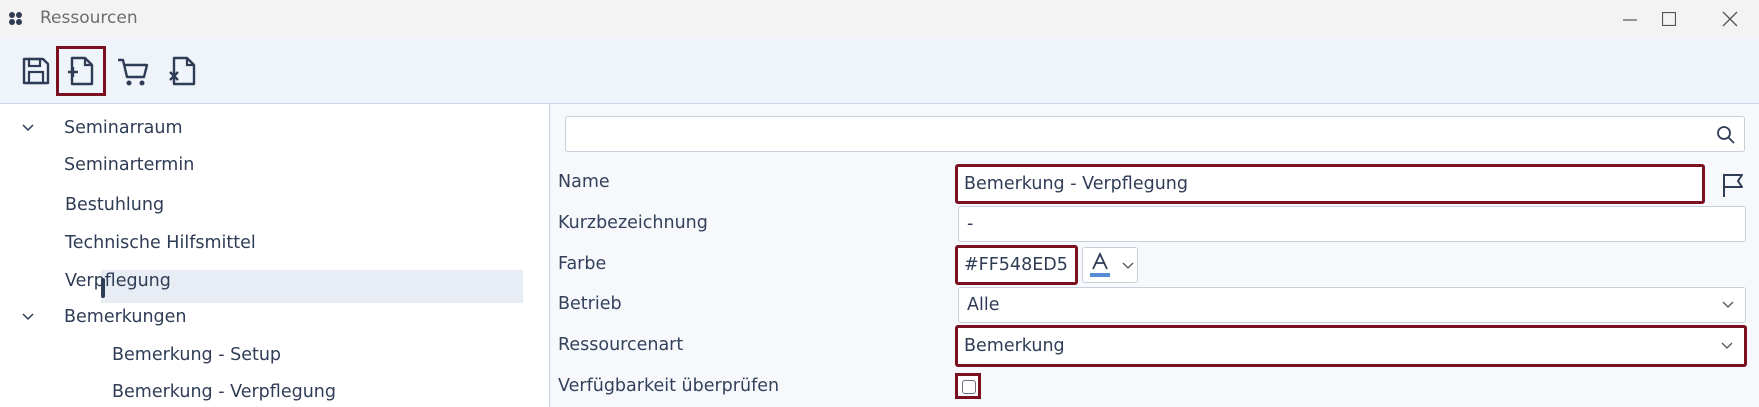 This screenshot has height=407, width=1759. Describe the element at coordinates (1330, 184) in the screenshot. I see `name-field: Bemerkung - Verpflegung` at that location.